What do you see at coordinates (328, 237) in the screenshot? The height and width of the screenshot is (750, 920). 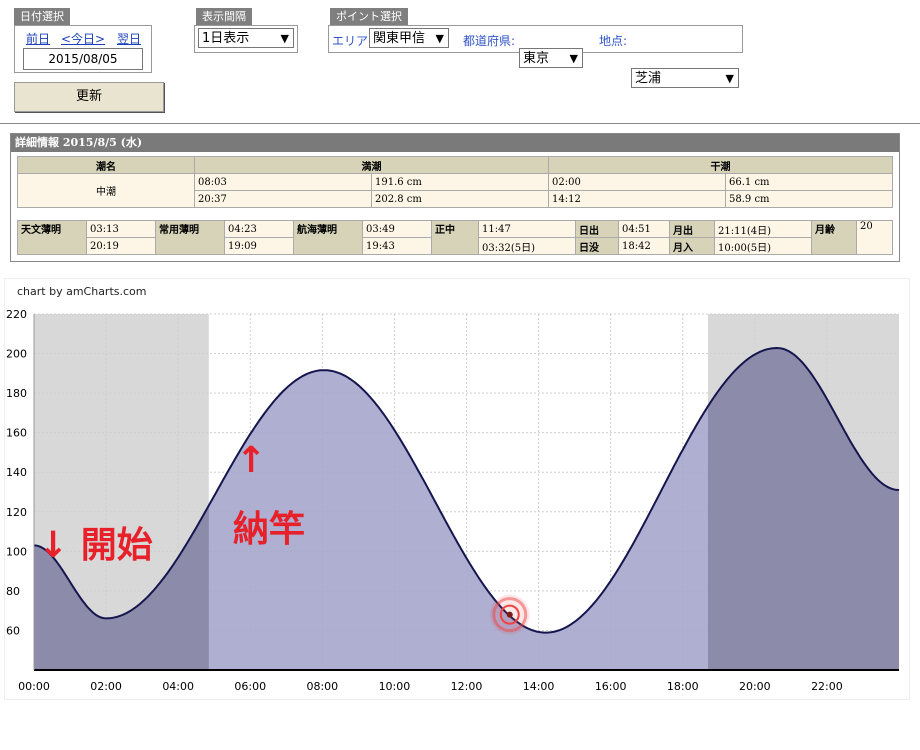 I see `table-cell: 航海薄明` at bounding box center [328, 237].